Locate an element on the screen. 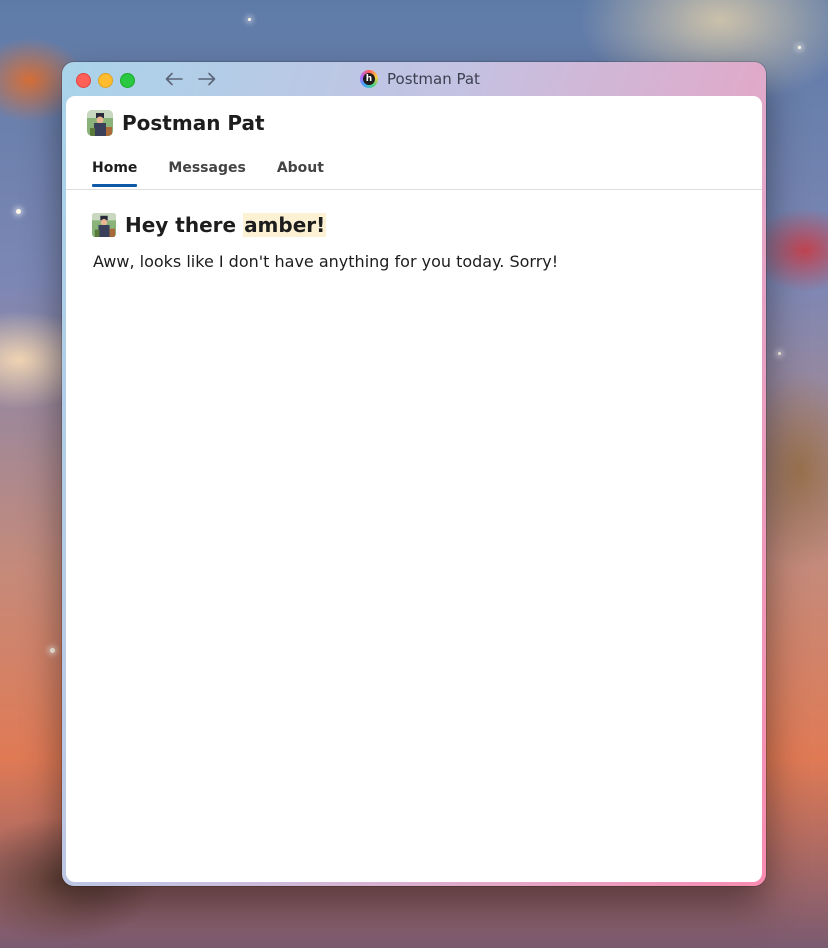 The image size is (828, 948). greeting-heading: Hey there amber! is located at coordinates (209, 225).